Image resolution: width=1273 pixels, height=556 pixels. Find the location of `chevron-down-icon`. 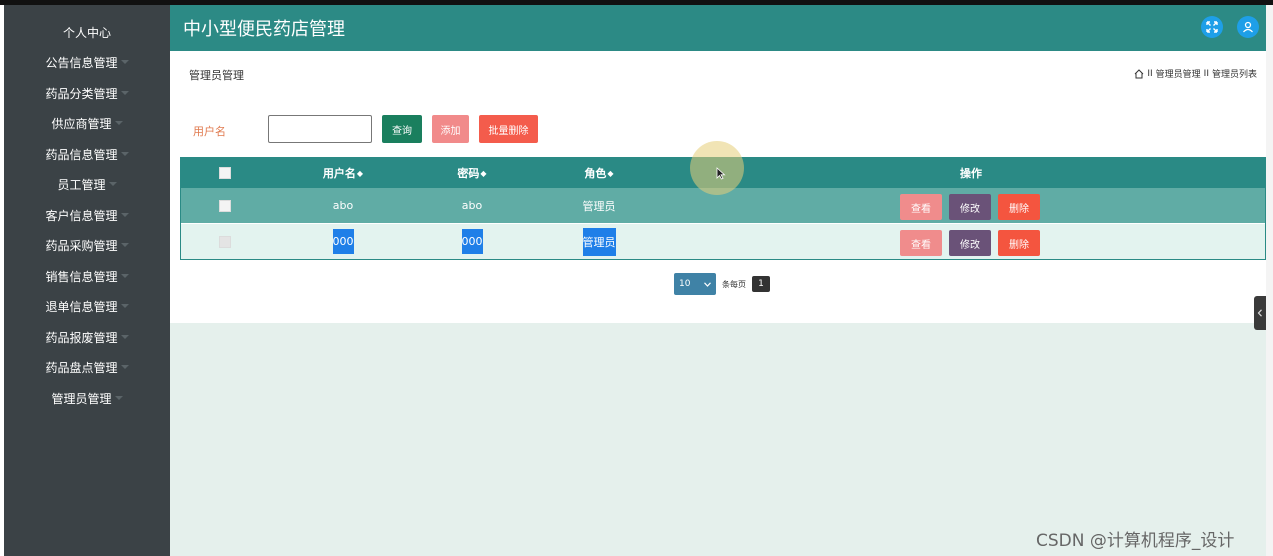

chevron-down-icon is located at coordinates (707, 284).